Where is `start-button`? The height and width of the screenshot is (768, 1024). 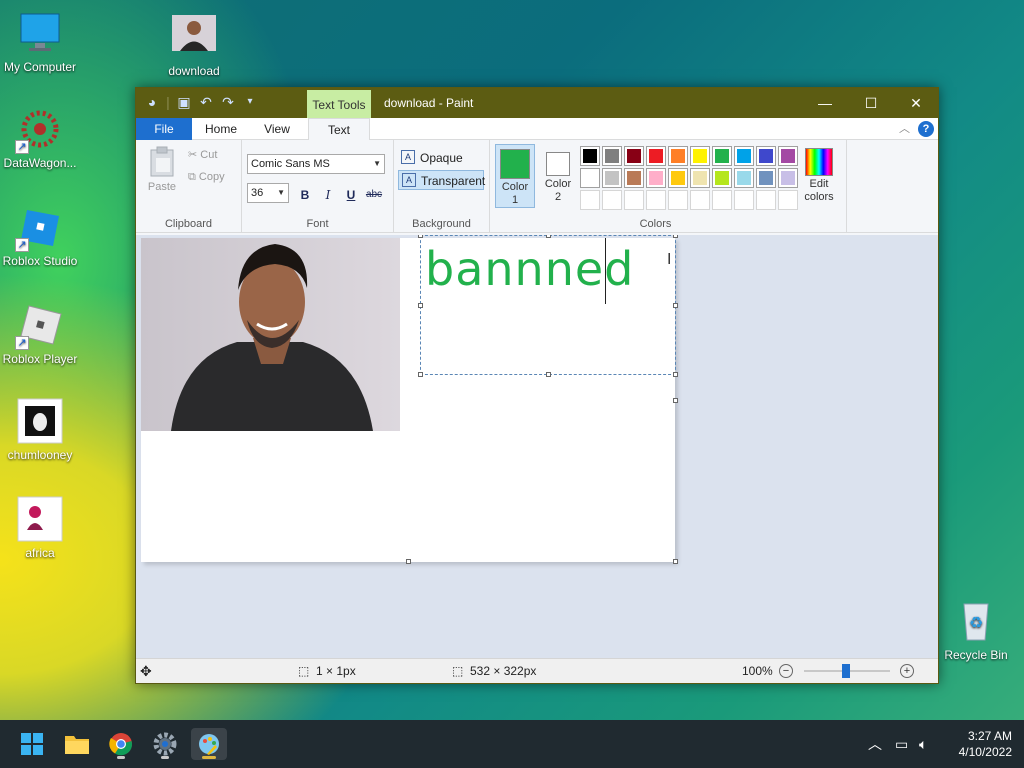 start-button is located at coordinates (32, 744).